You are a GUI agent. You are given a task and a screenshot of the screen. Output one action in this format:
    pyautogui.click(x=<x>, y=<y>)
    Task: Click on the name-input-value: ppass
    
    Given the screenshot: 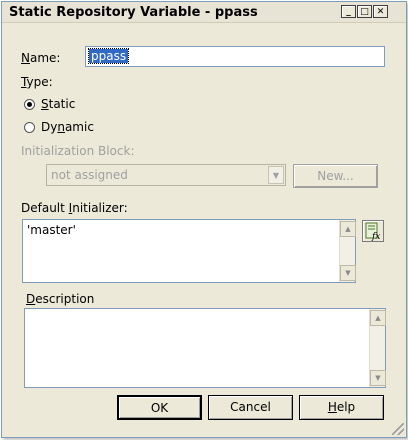 What is the action you would take?
    pyautogui.click(x=108, y=56)
    